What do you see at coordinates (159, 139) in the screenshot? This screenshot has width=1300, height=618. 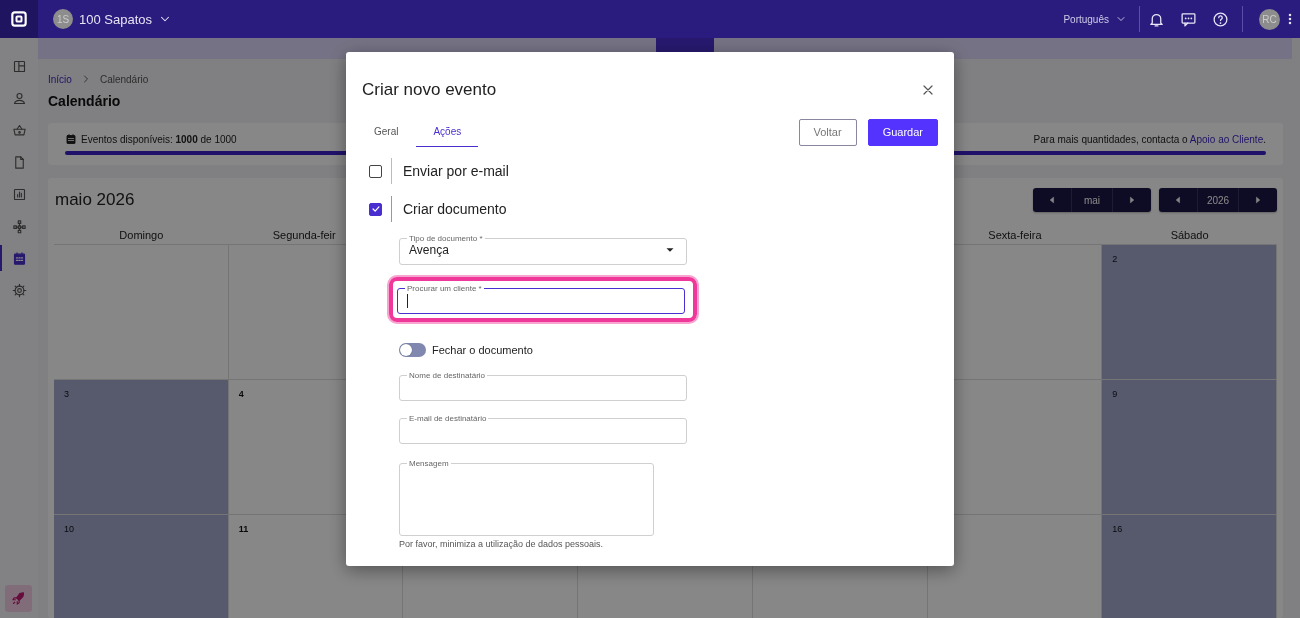 I see `usage-text: Eventos disponíveis: 1000 de 1000` at bounding box center [159, 139].